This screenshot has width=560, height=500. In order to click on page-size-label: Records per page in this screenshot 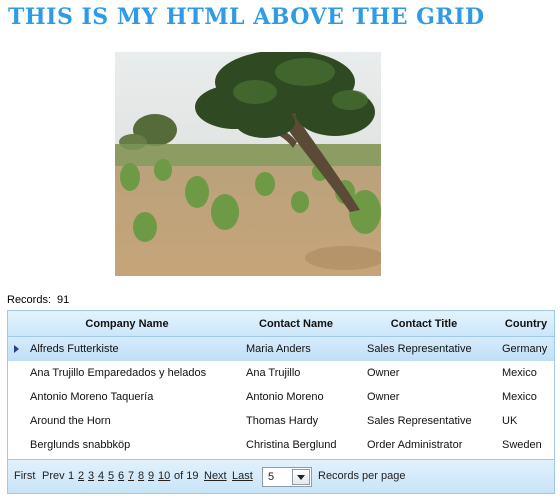, I will do `click(362, 476)`.